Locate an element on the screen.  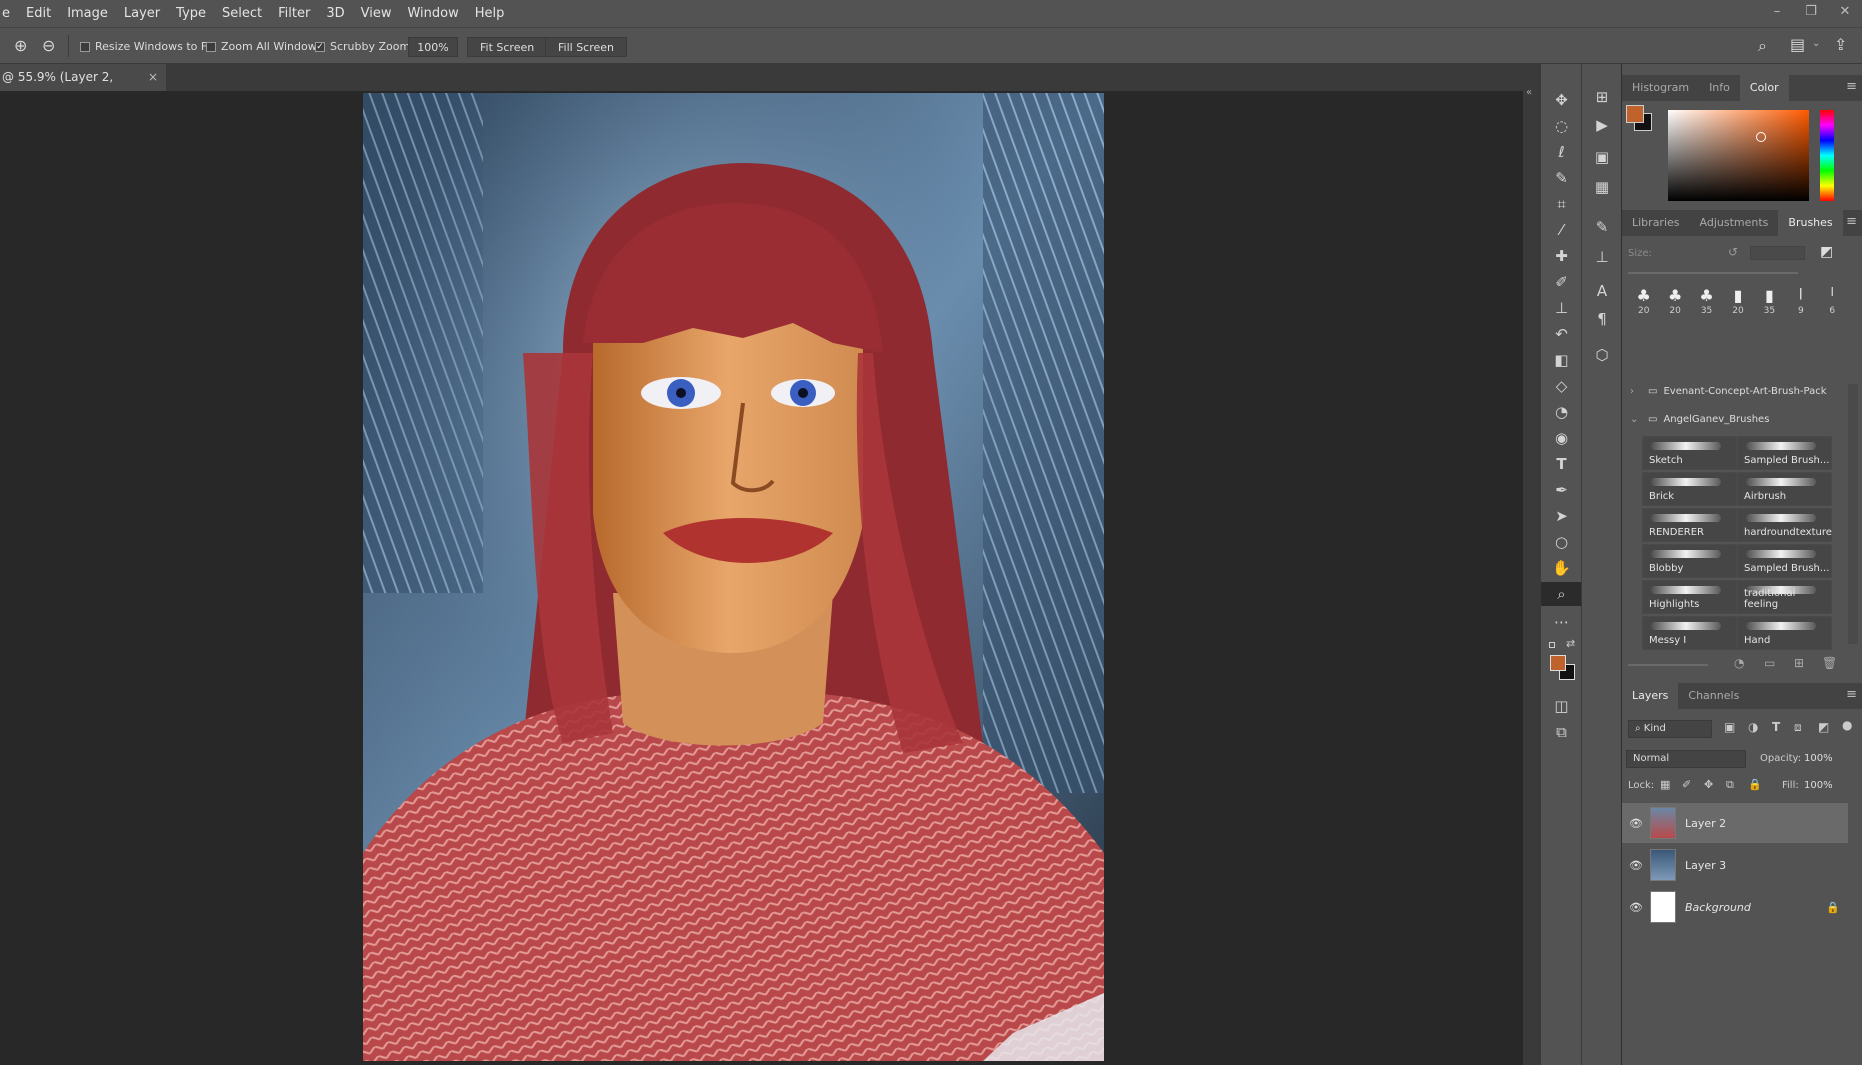
marquee-icon: ◌ is located at coordinates (1561, 126).